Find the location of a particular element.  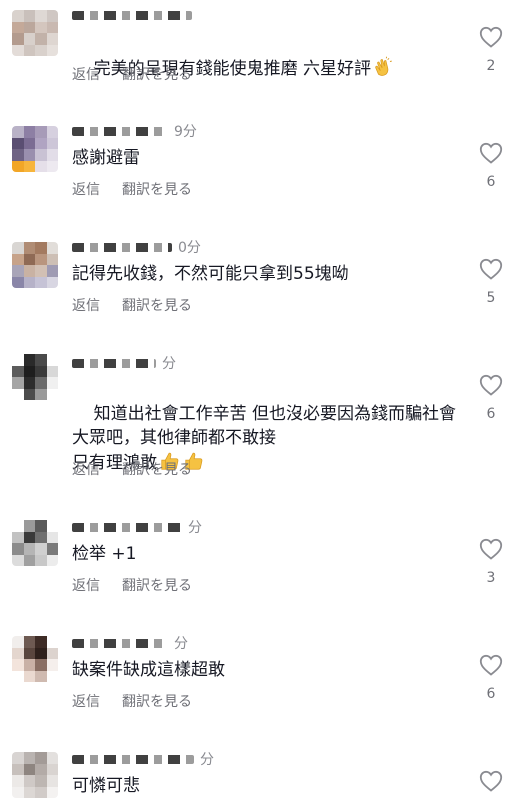

clapping-hands-emoji is located at coordinates (383, 66).